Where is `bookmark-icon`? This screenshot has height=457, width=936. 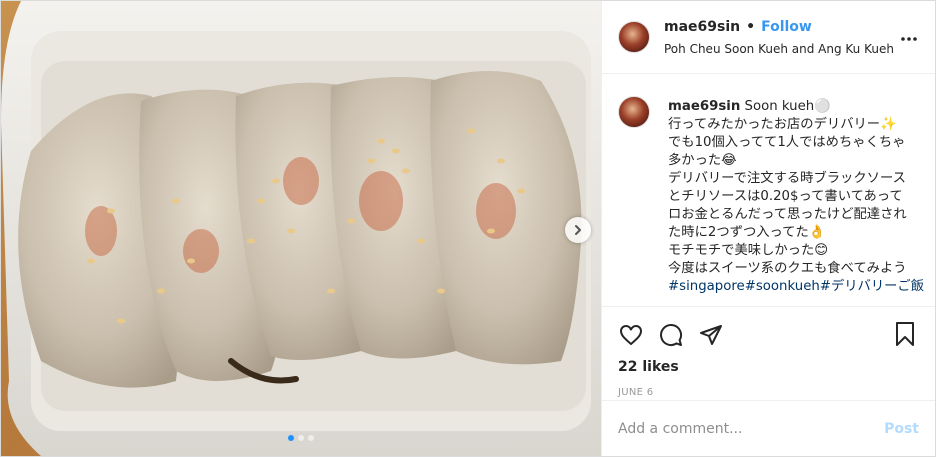
bookmark-icon is located at coordinates (905, 334).